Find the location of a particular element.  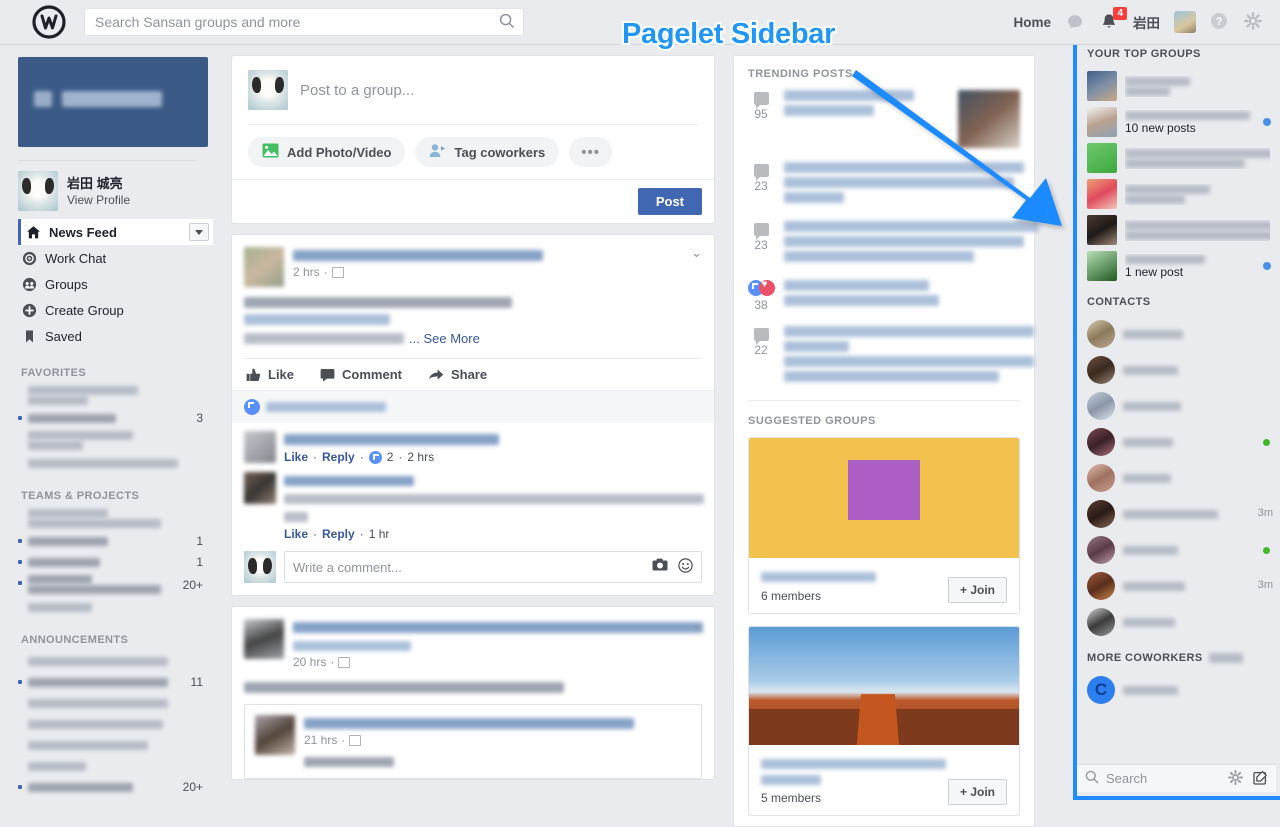

comment-timestamp: 1 hr is located at coordinates (379, 534).